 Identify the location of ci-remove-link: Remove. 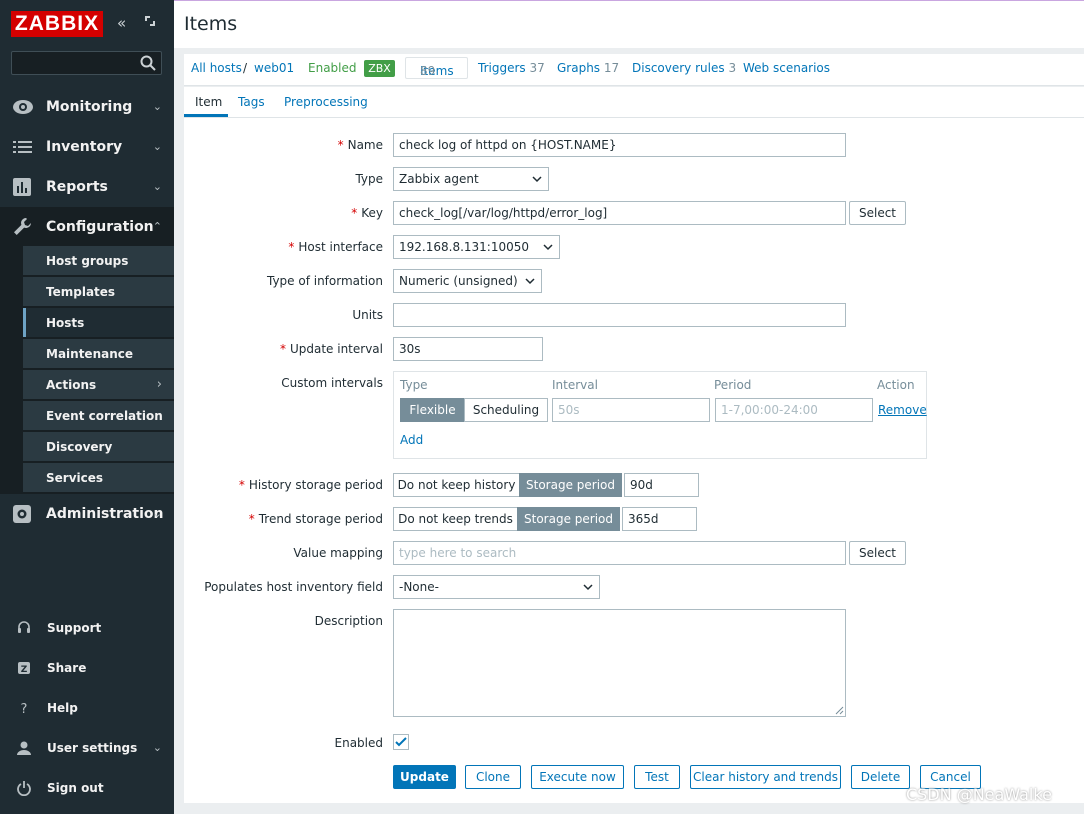
(902, 410).